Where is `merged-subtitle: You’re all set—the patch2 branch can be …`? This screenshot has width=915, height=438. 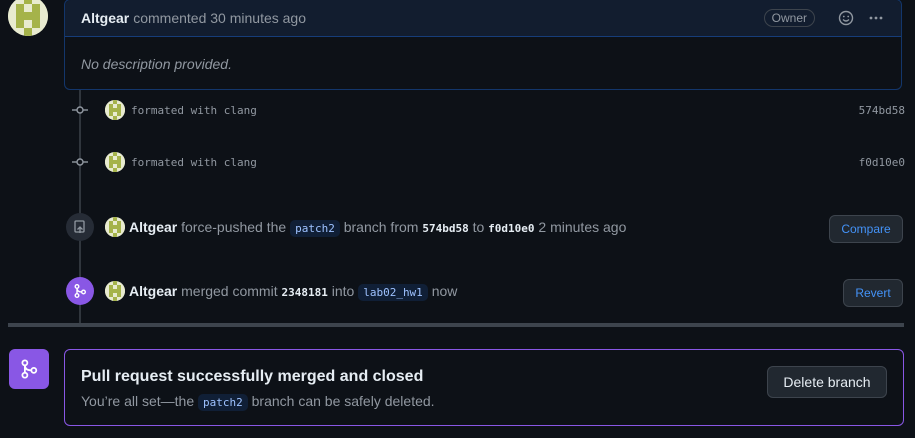 merged-subtitle: You’re all set—the patch2 branch can be … is located at coordinates (258, 402).